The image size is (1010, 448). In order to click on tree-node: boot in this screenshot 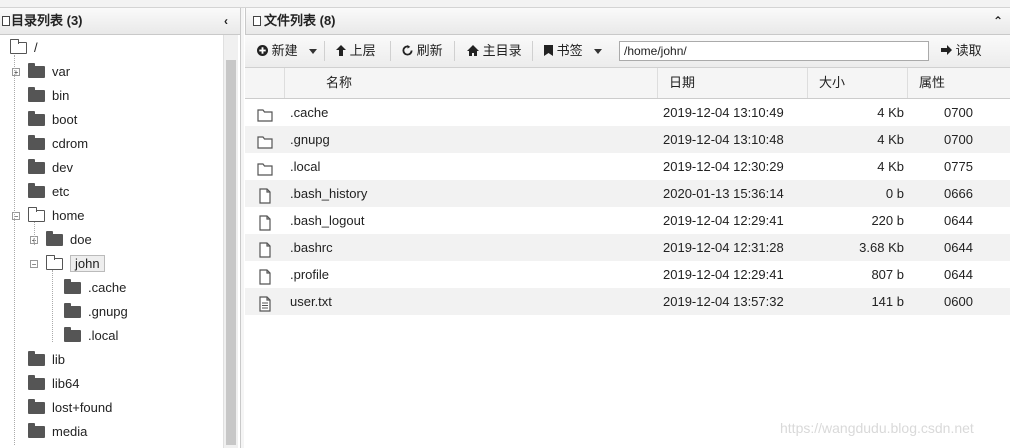, I will do `click(52, 120)`.